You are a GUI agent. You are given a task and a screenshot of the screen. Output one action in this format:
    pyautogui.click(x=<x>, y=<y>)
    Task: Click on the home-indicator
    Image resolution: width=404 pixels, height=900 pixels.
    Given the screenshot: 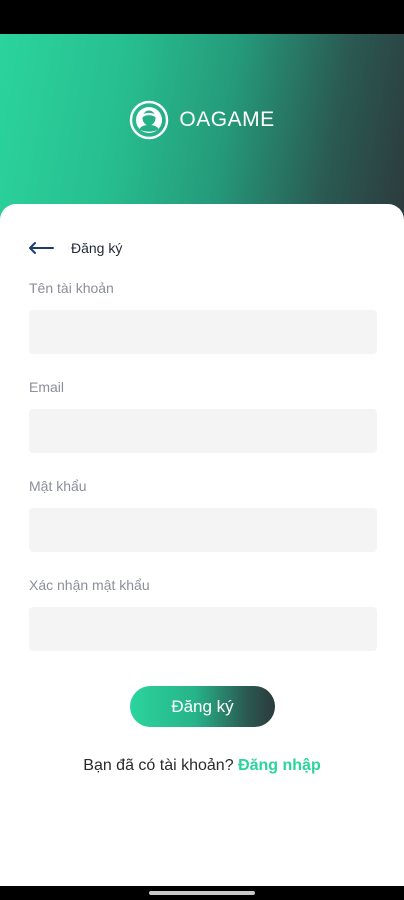 What is the action you would take?
    pyautogui.click(x=202, y=893)
    